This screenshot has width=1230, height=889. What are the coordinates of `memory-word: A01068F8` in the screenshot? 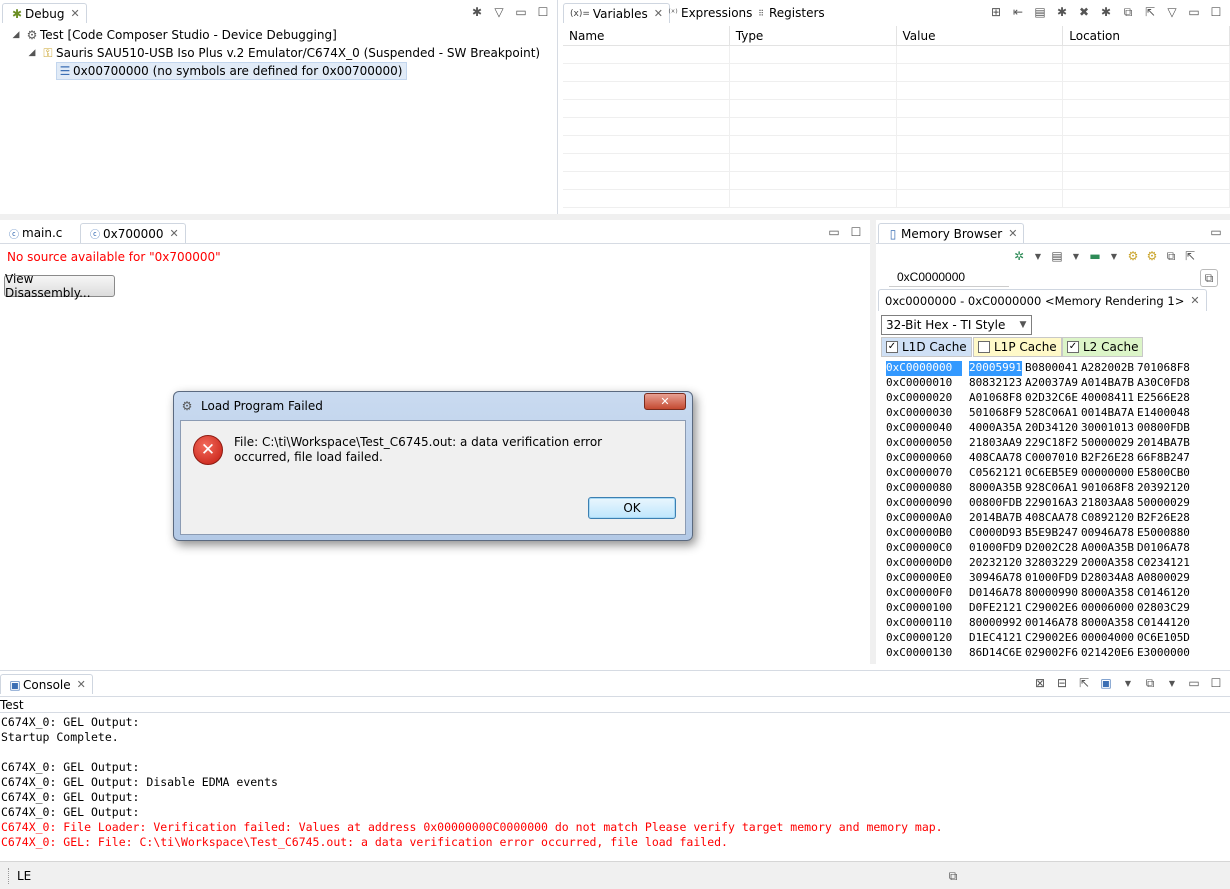 It's located at (995, 398).